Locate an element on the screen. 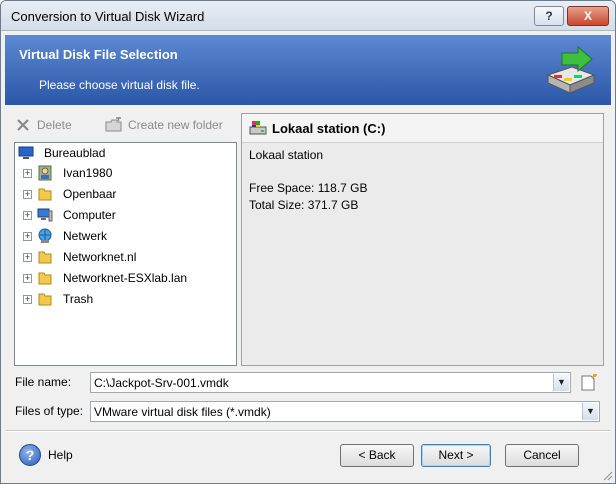 This screenshot has height=484, width=616. local-drive-icon is located at coordinates (258, 128).